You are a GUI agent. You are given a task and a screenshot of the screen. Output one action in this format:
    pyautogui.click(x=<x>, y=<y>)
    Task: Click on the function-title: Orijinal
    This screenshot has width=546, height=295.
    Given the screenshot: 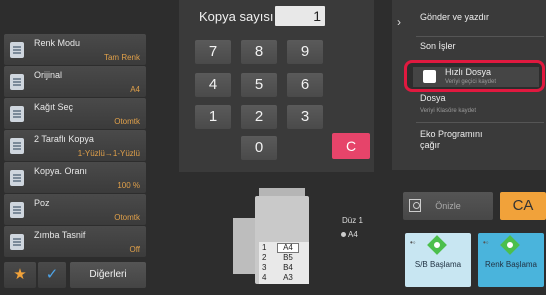 What is the action you would take?
    pyautogui.click(x=48, y=75)
    